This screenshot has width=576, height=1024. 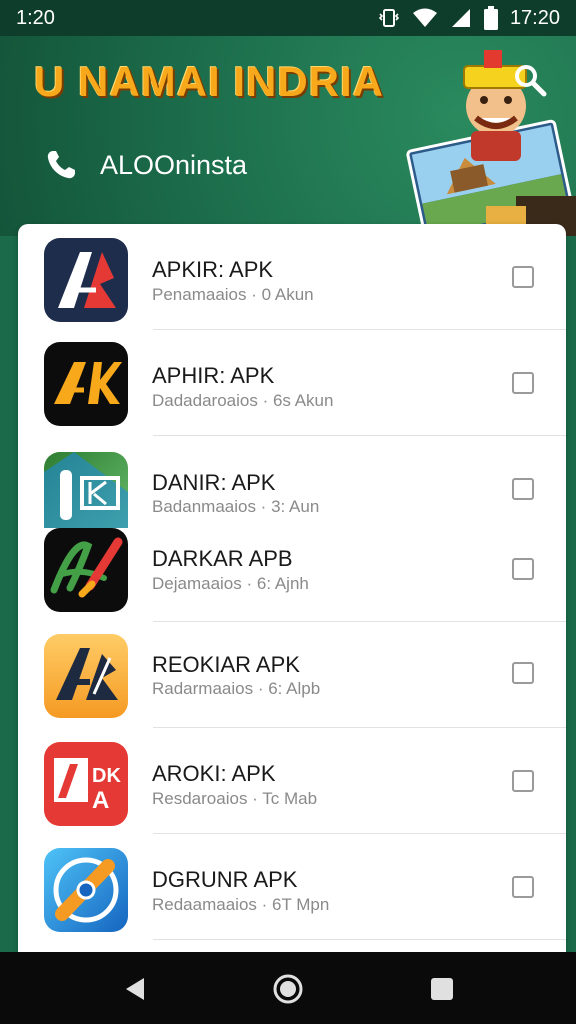 I want to click on phone-label: ALOOninsta, so click(x=174, y=164).